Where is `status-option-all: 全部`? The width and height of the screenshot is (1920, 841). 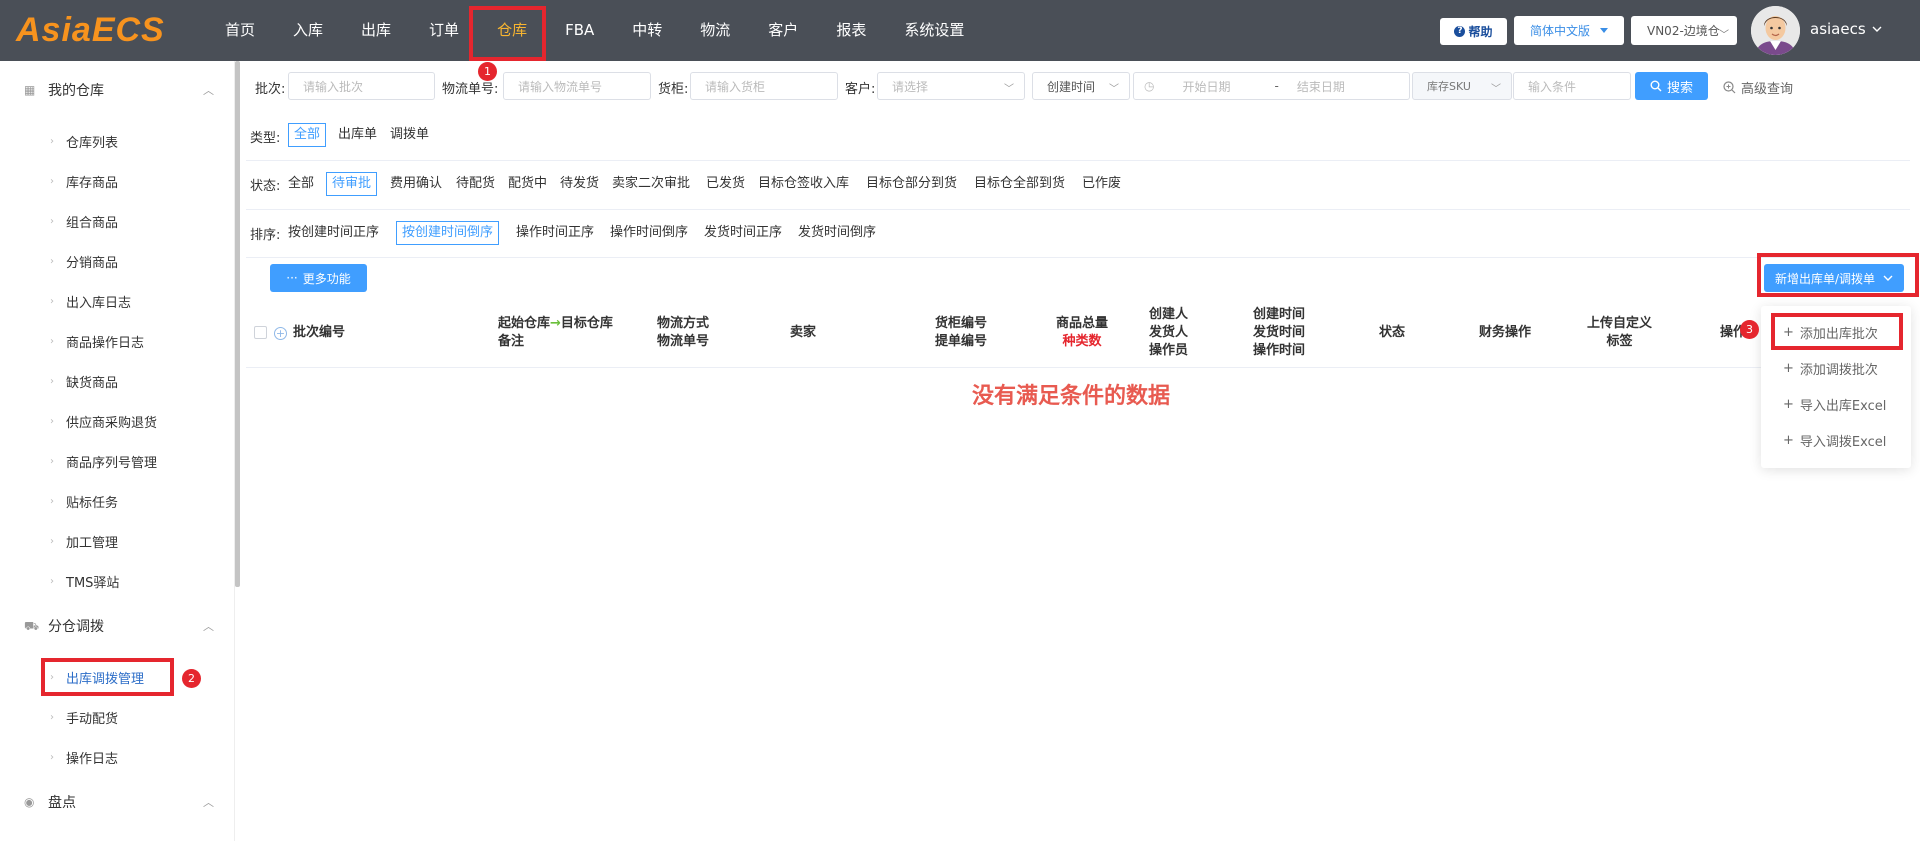
status-option-all: 全部 is located at coordinates (301, 184).